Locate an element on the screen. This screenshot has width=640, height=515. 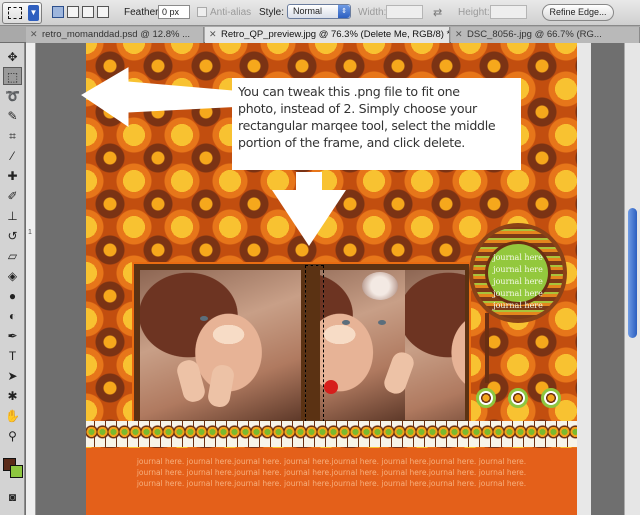
callout-line: You can tweak this .png file to fit one is located at coordinates (349, 91).